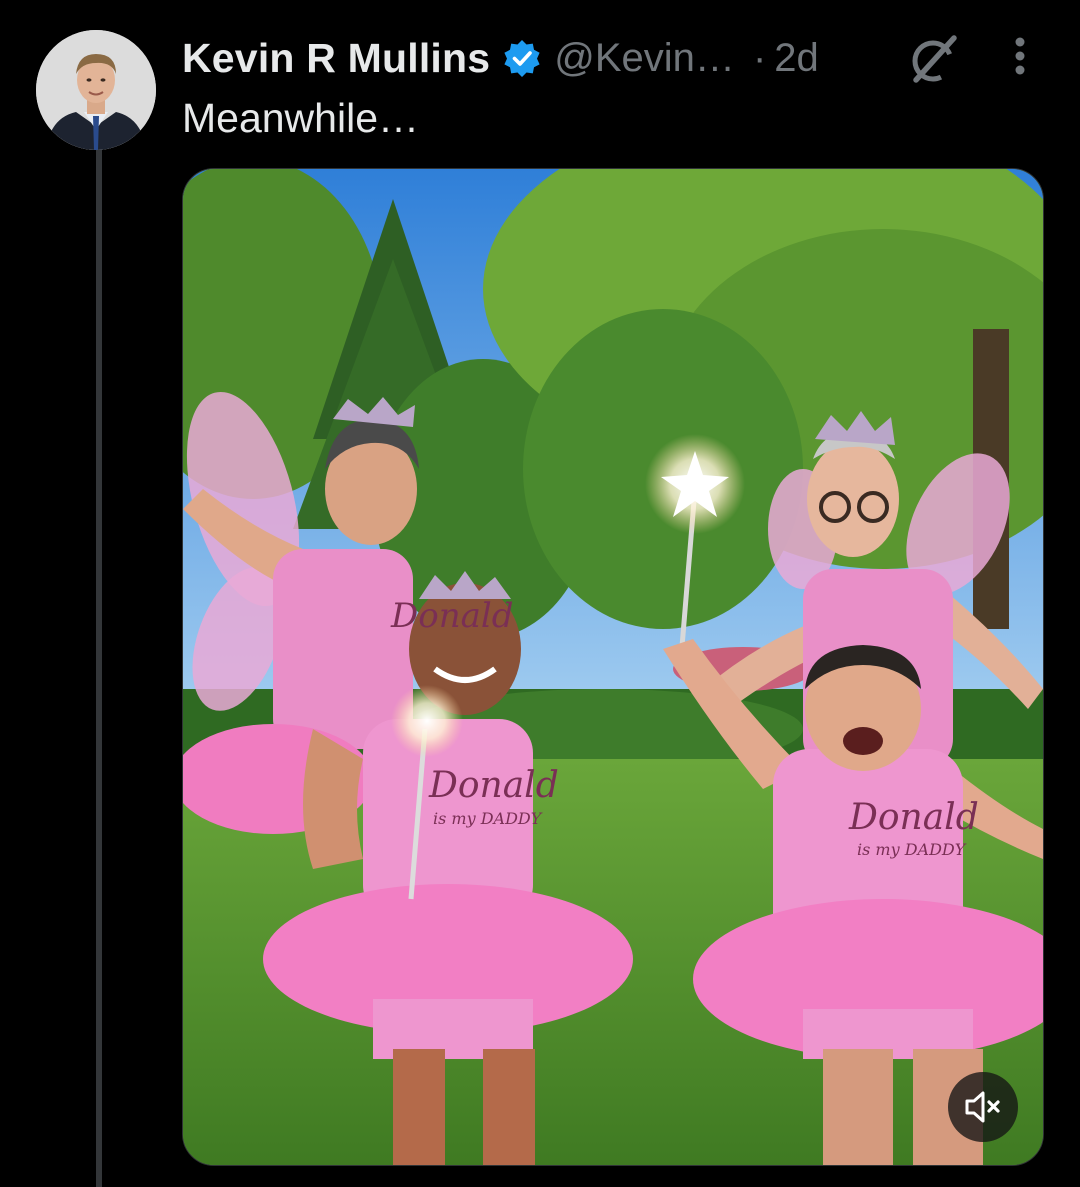 This screenshot has height=1187, width=1080. What do you see at coordinates (452, 616) in the screenshot?
I see `shirt-text-1: Donald` at bounding box center [452, 616].